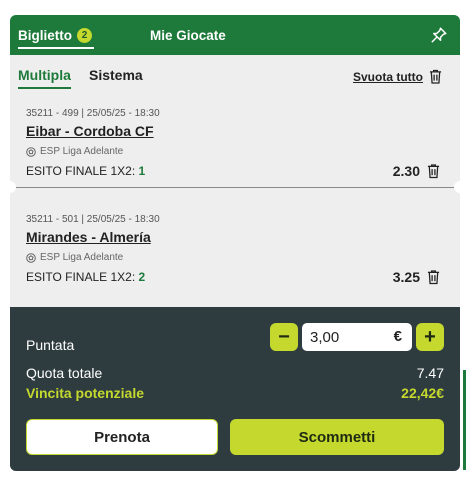 This screenshot has height=486, width=466. Describe the element at coordinates (235, 393) in the screenshot. I see `potential-win-row: Vincita potenziale 22,42€` at that location.